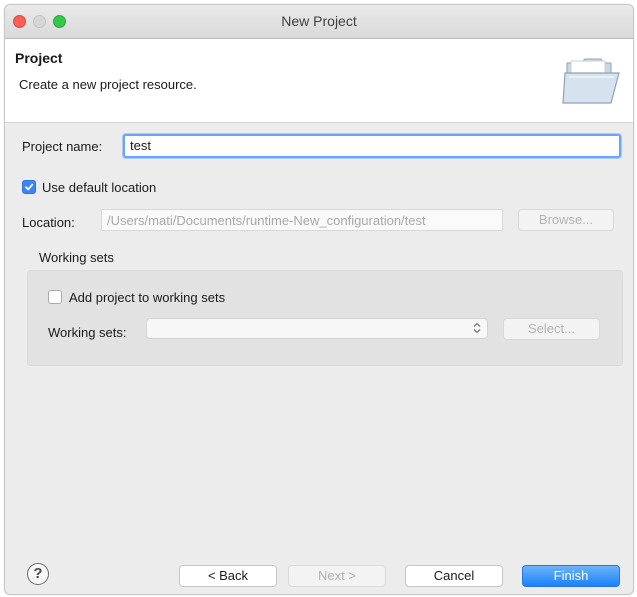 The height and width of the screenshot is (597, 637). I want to click on wizard-header: Project Create a new project resource., so click(319, 81).